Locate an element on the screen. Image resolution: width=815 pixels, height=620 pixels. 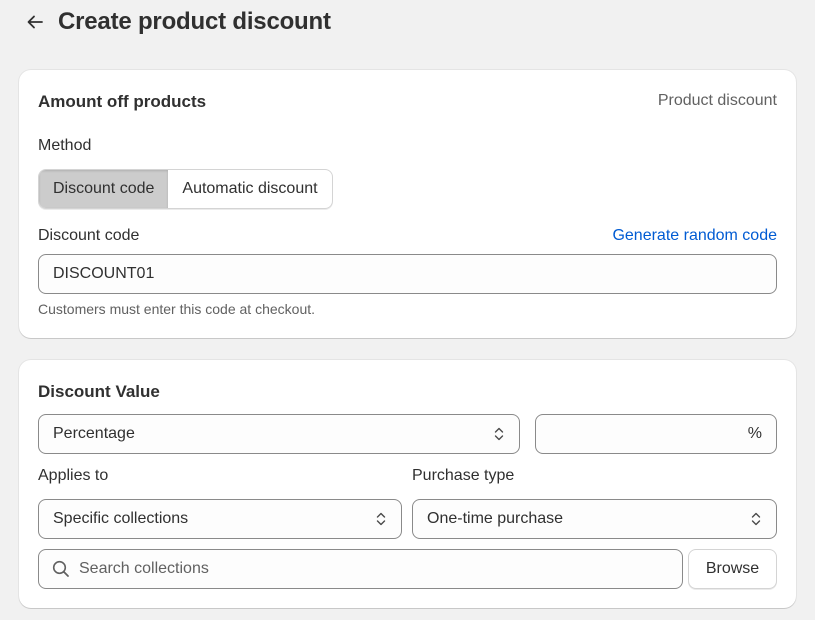
search-collections-input is located at coordinates (373, 569).